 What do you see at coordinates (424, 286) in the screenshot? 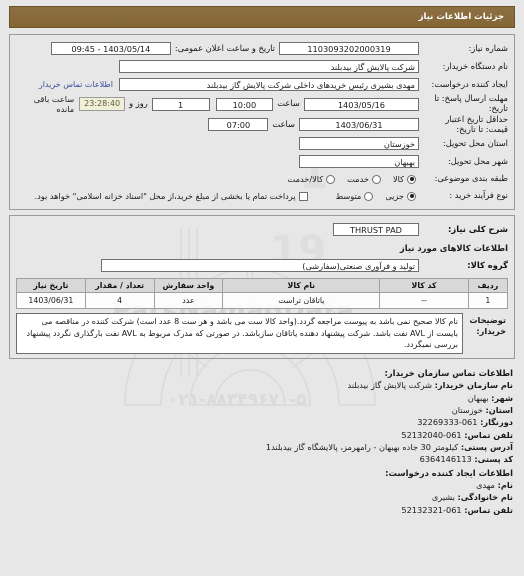
I see `col-code: کد کالا` at bounding box center [424, 286].